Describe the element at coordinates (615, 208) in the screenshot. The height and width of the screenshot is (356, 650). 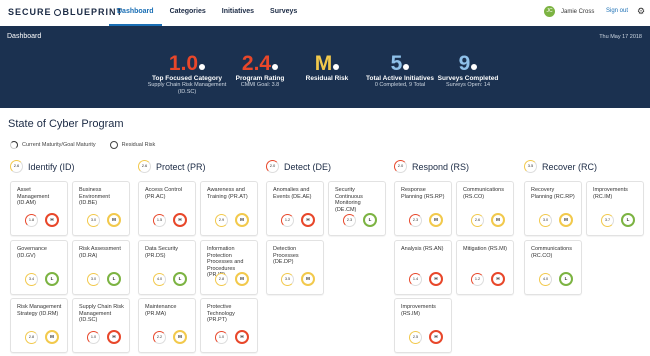
I see `category-card: Improvements (RC.IM) 3.7 L` at that location.